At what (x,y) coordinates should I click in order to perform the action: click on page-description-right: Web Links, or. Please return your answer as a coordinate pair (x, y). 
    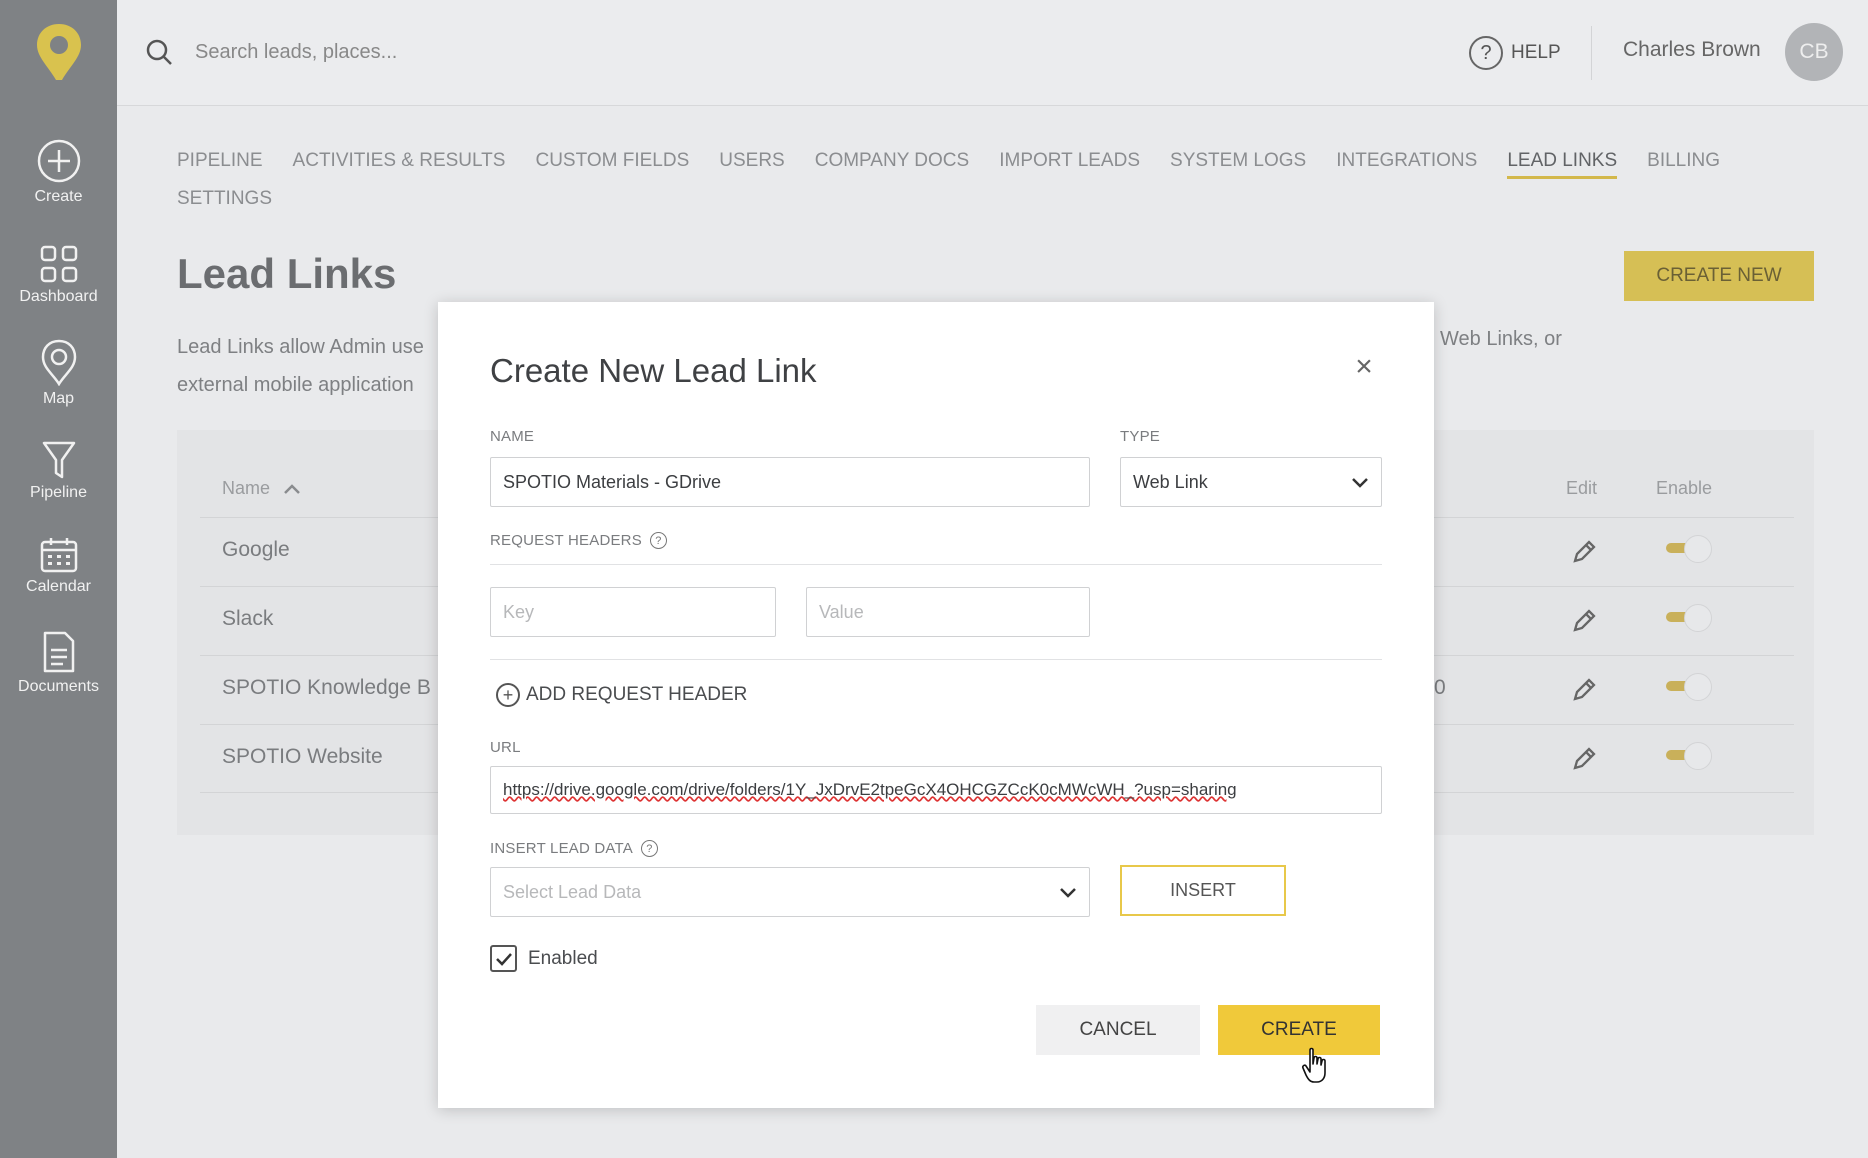
    Looking at the image, I should click on (1501, 339).